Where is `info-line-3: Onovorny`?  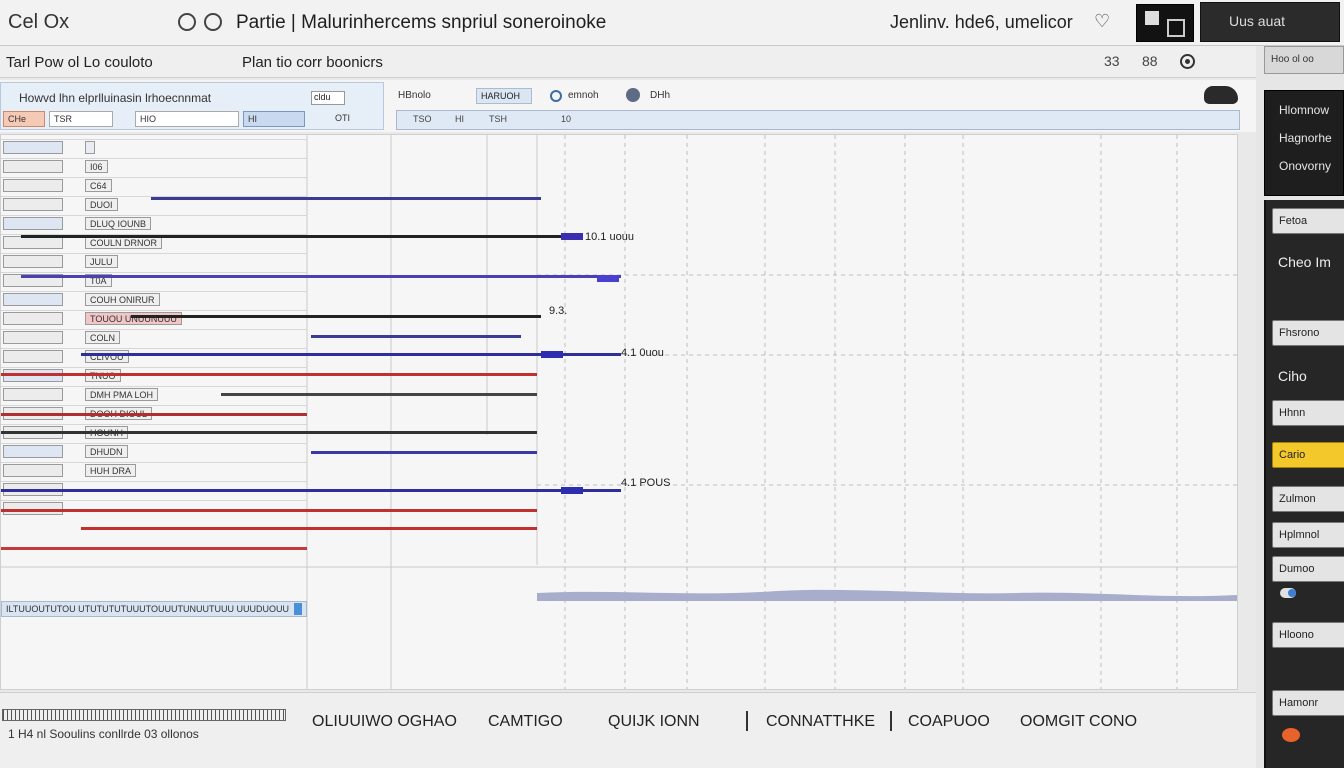 info-line-3: Onovorny is located at coordinates (1305, 166).